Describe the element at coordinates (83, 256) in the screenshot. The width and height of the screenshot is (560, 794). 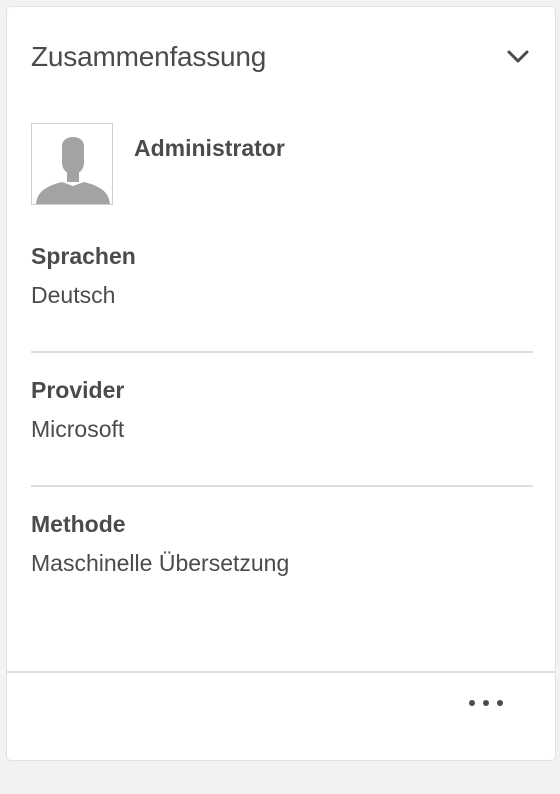
I see `field-label: Sprachen` at that location.